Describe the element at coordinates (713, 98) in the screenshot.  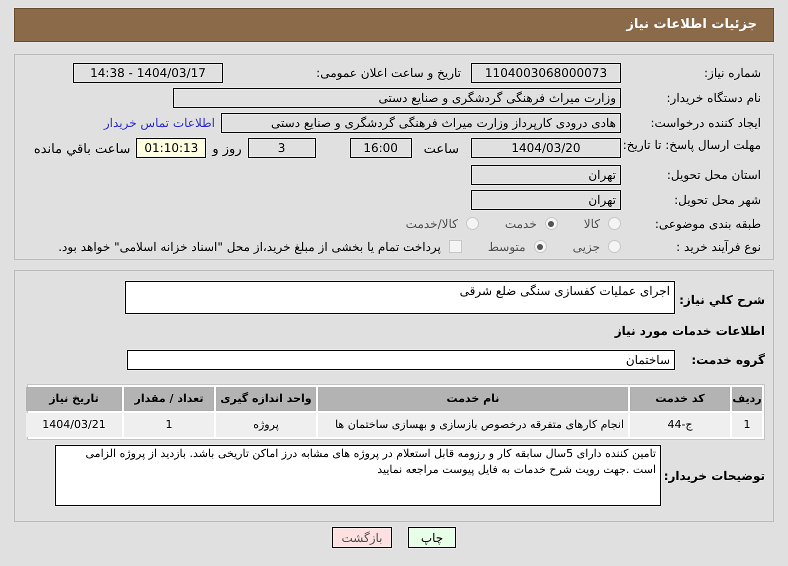
I see `field-label: نام دستگاه خریدار:` at that location.